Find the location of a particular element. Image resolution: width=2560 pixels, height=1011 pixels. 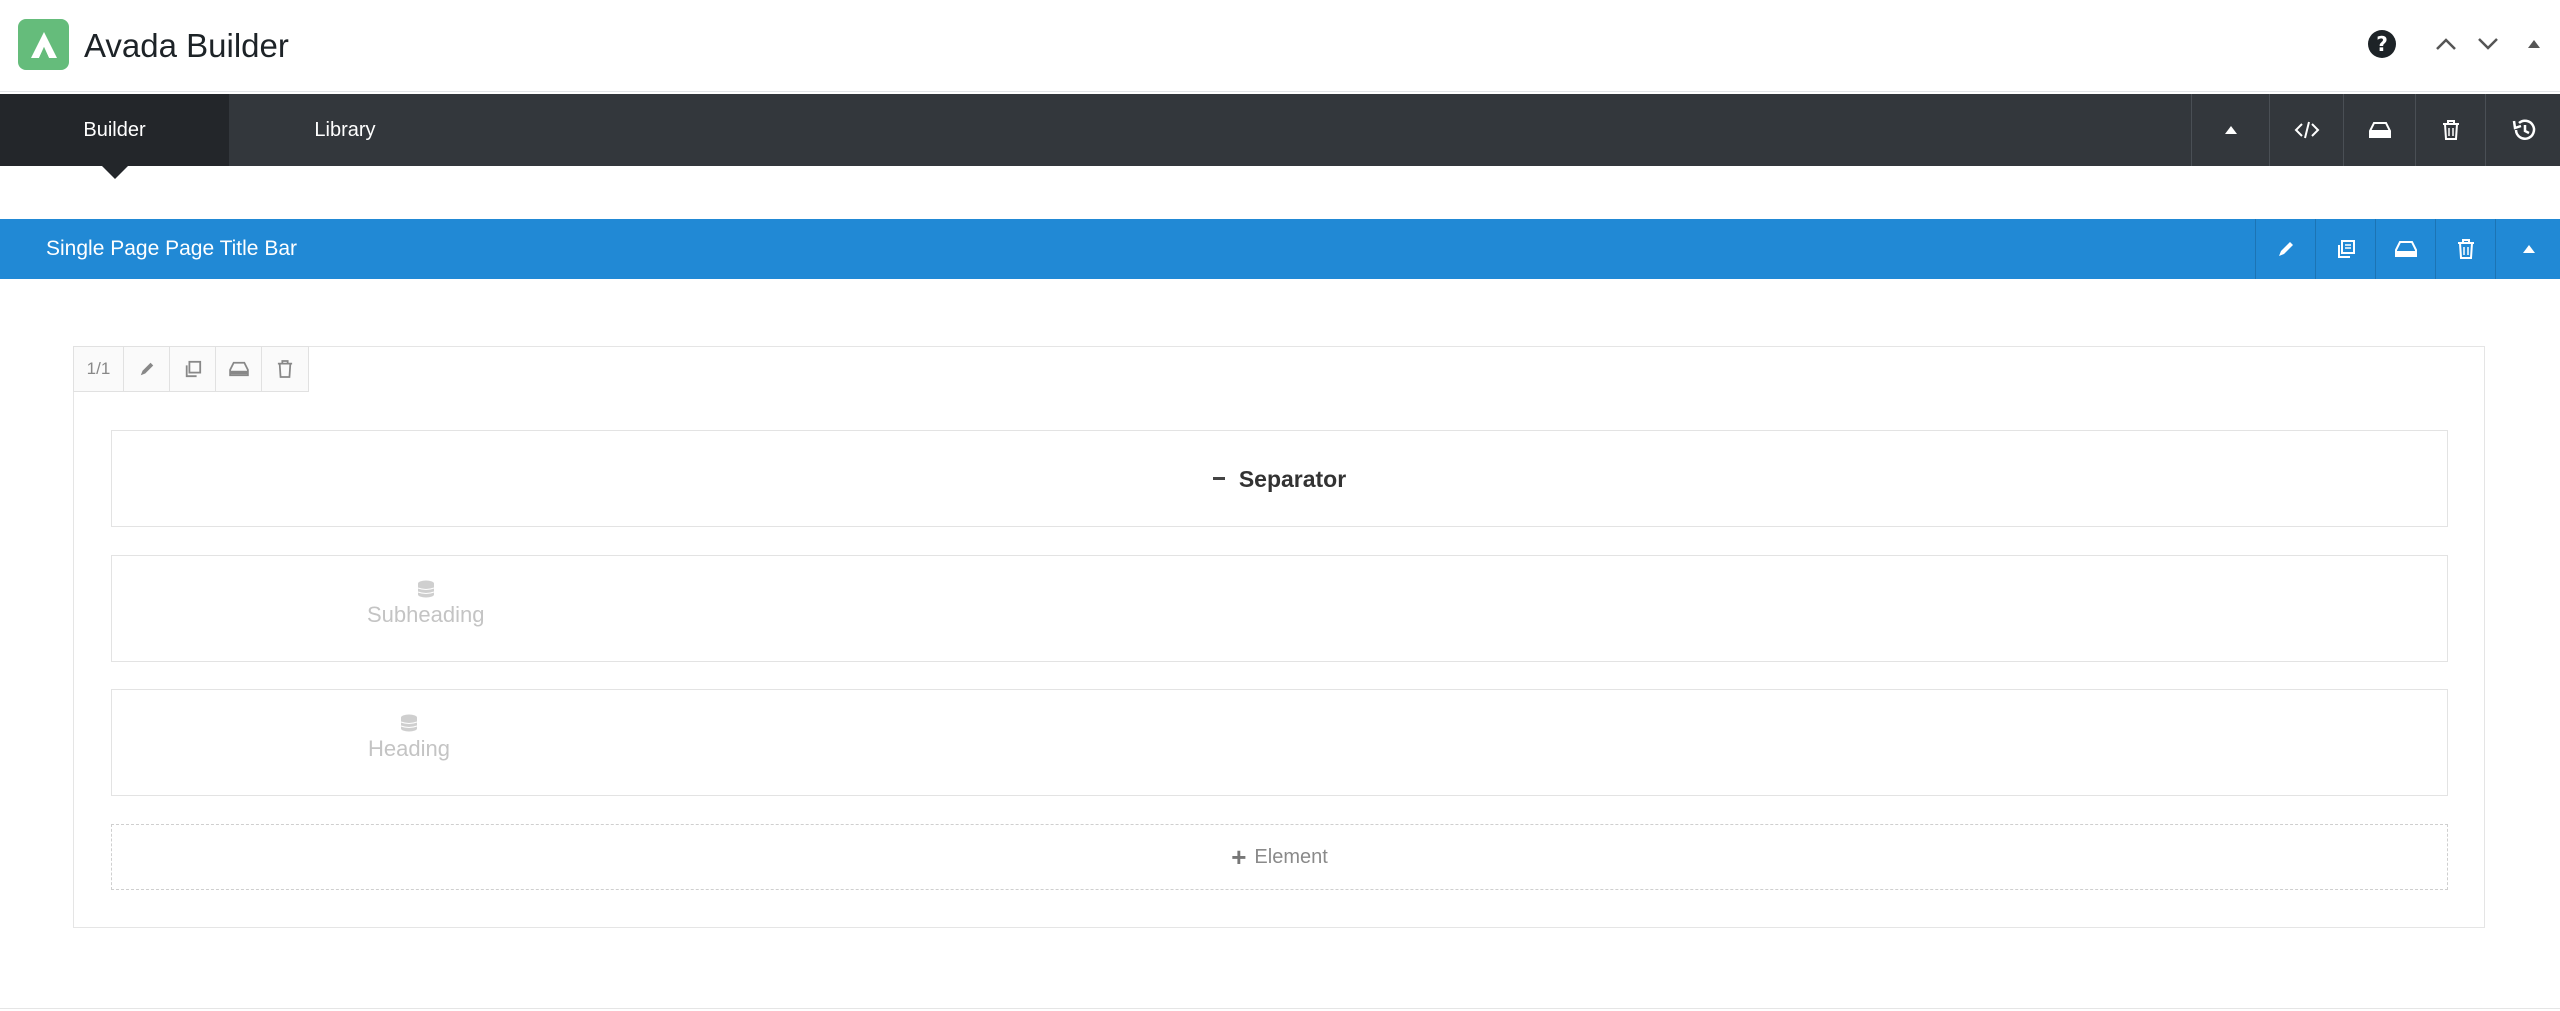

container-clone-button is located at coordinates (2345, 249).